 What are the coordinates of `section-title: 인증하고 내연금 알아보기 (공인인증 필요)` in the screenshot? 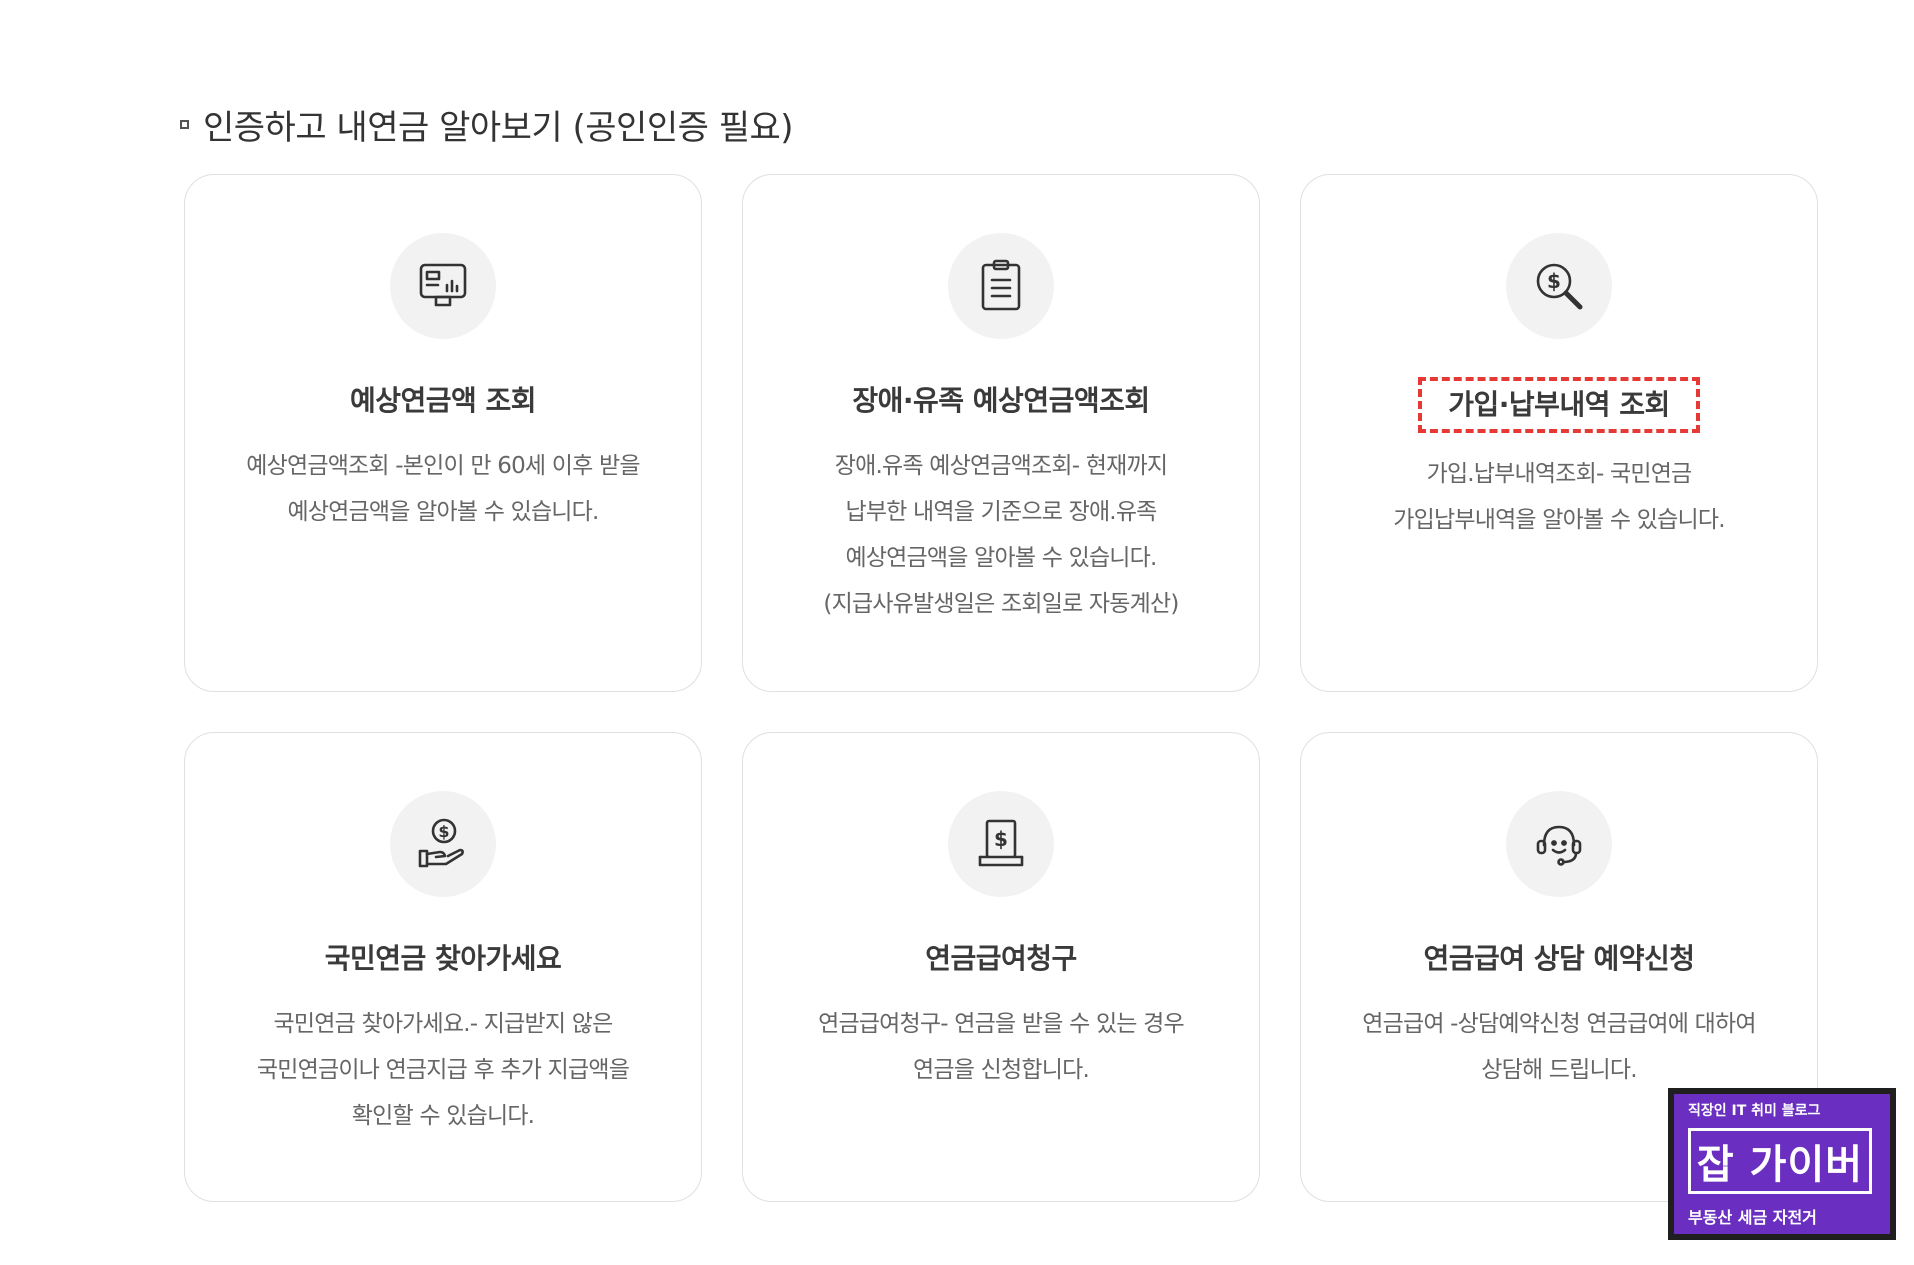 It's located at (498, 128).